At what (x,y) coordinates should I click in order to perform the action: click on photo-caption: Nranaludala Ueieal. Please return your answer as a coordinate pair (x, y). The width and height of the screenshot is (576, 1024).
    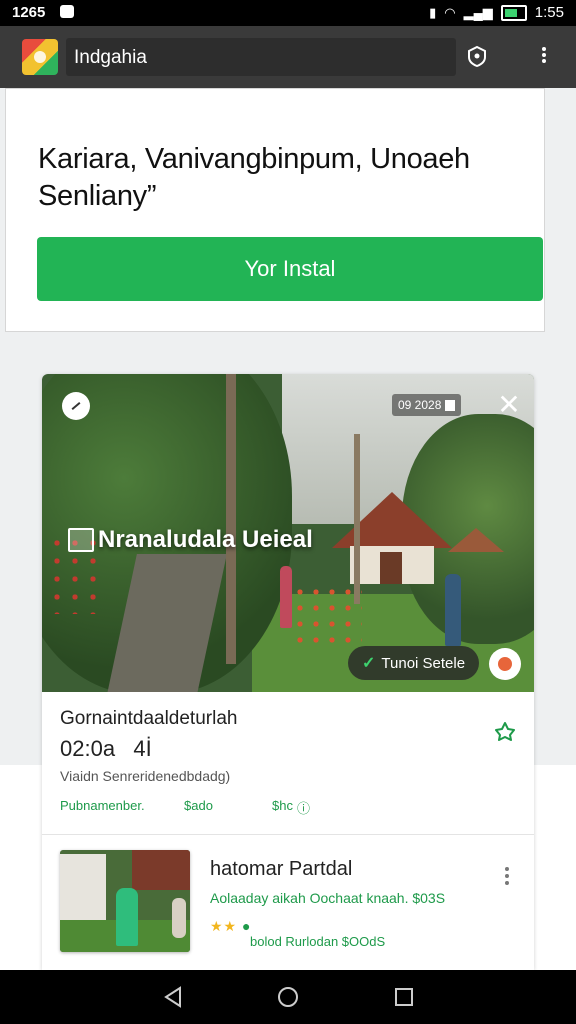
    Looking at the image, I should click on (190, 540).